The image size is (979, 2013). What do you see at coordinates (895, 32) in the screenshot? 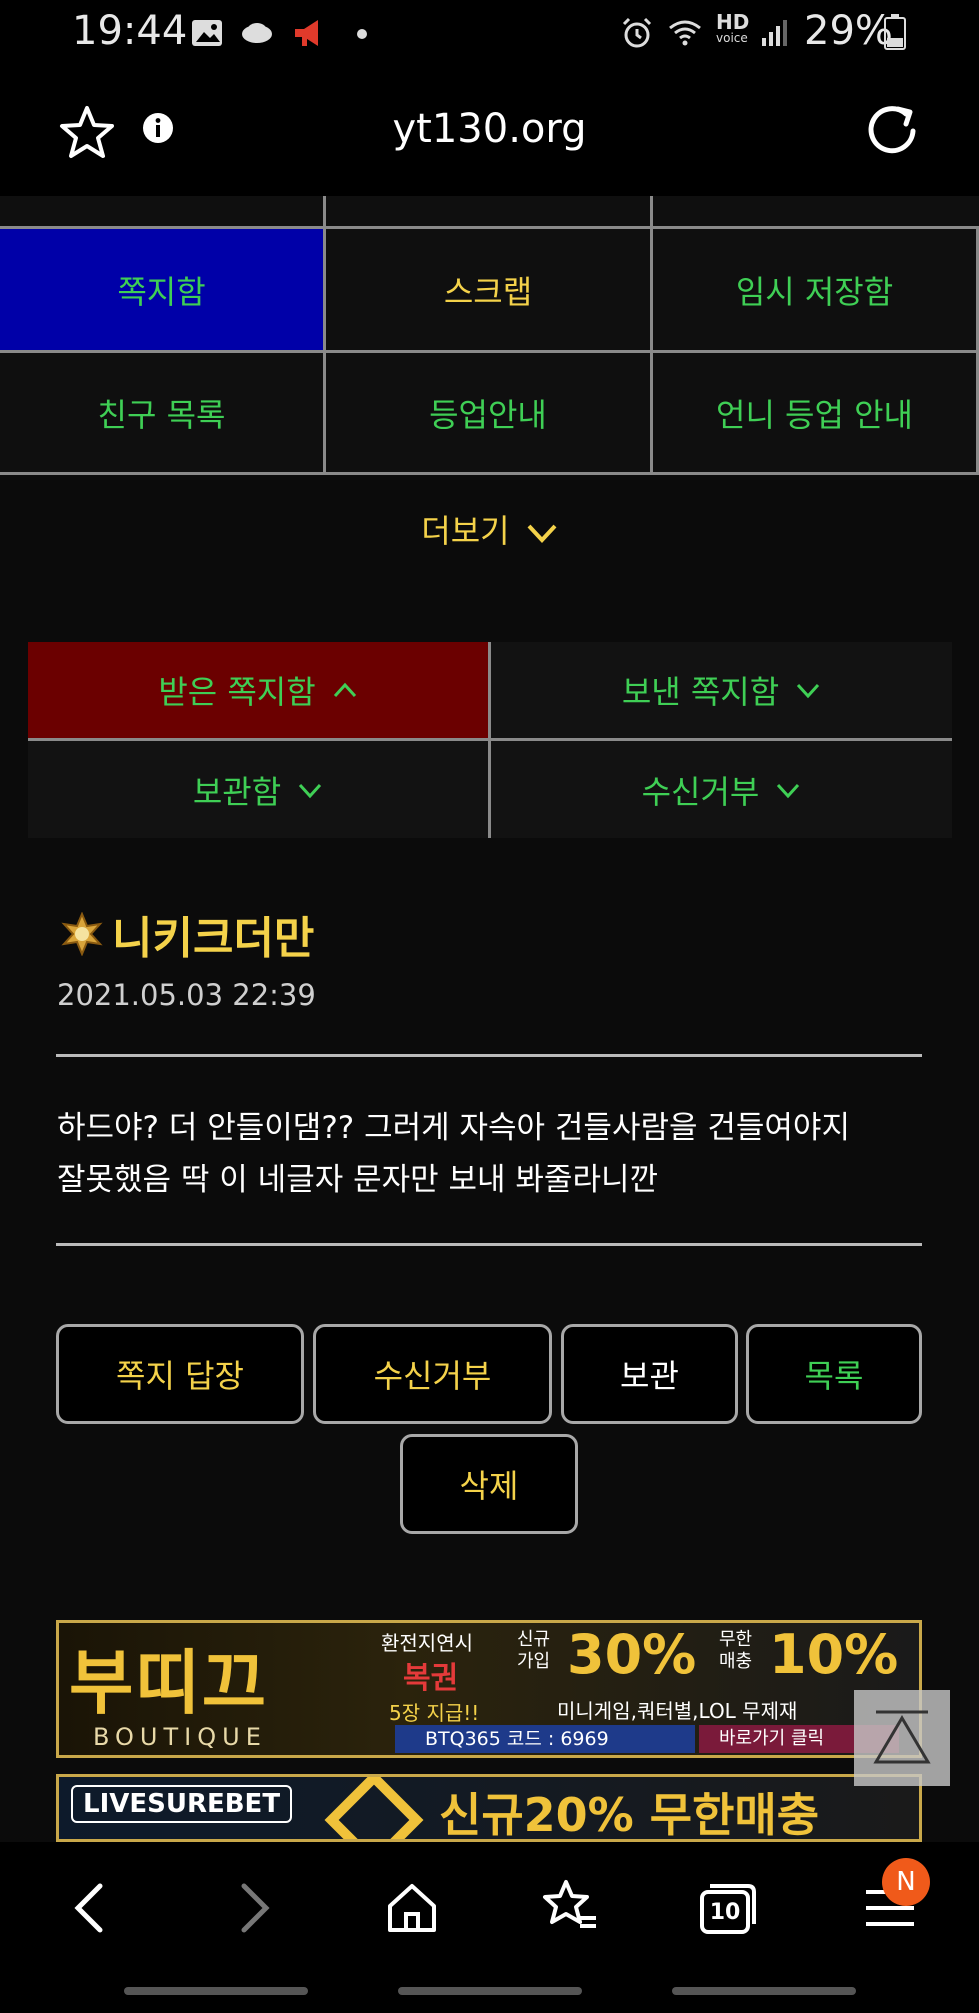
I see `battery-icon` at bounding box center [895, 32].